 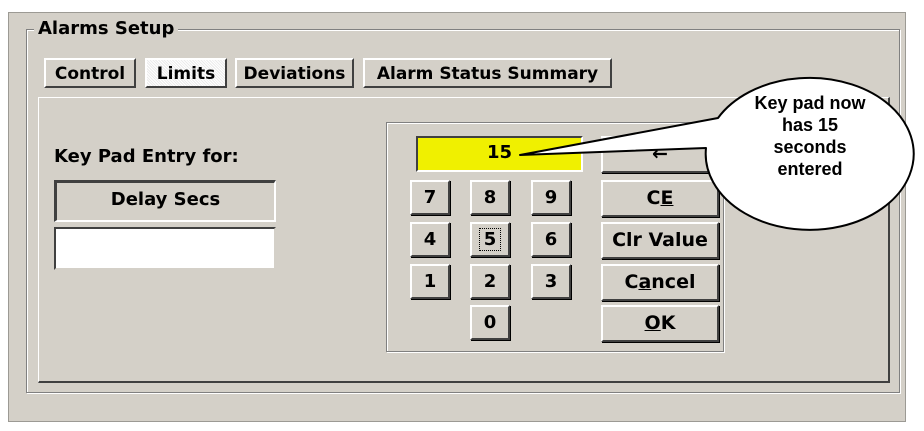 What do you see at coordinates (430, 197) in the screenshot?
I see `key-7: 7` at bounding box center [430, 197].